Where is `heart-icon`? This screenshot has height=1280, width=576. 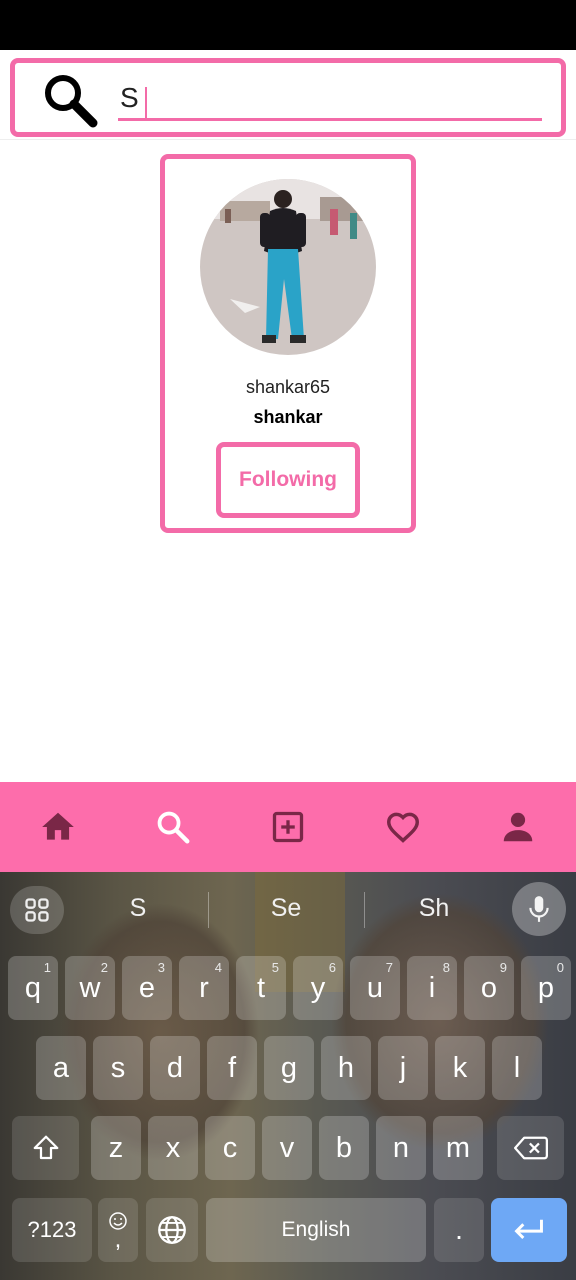 heart-icon is located at coordinates (403, 827).